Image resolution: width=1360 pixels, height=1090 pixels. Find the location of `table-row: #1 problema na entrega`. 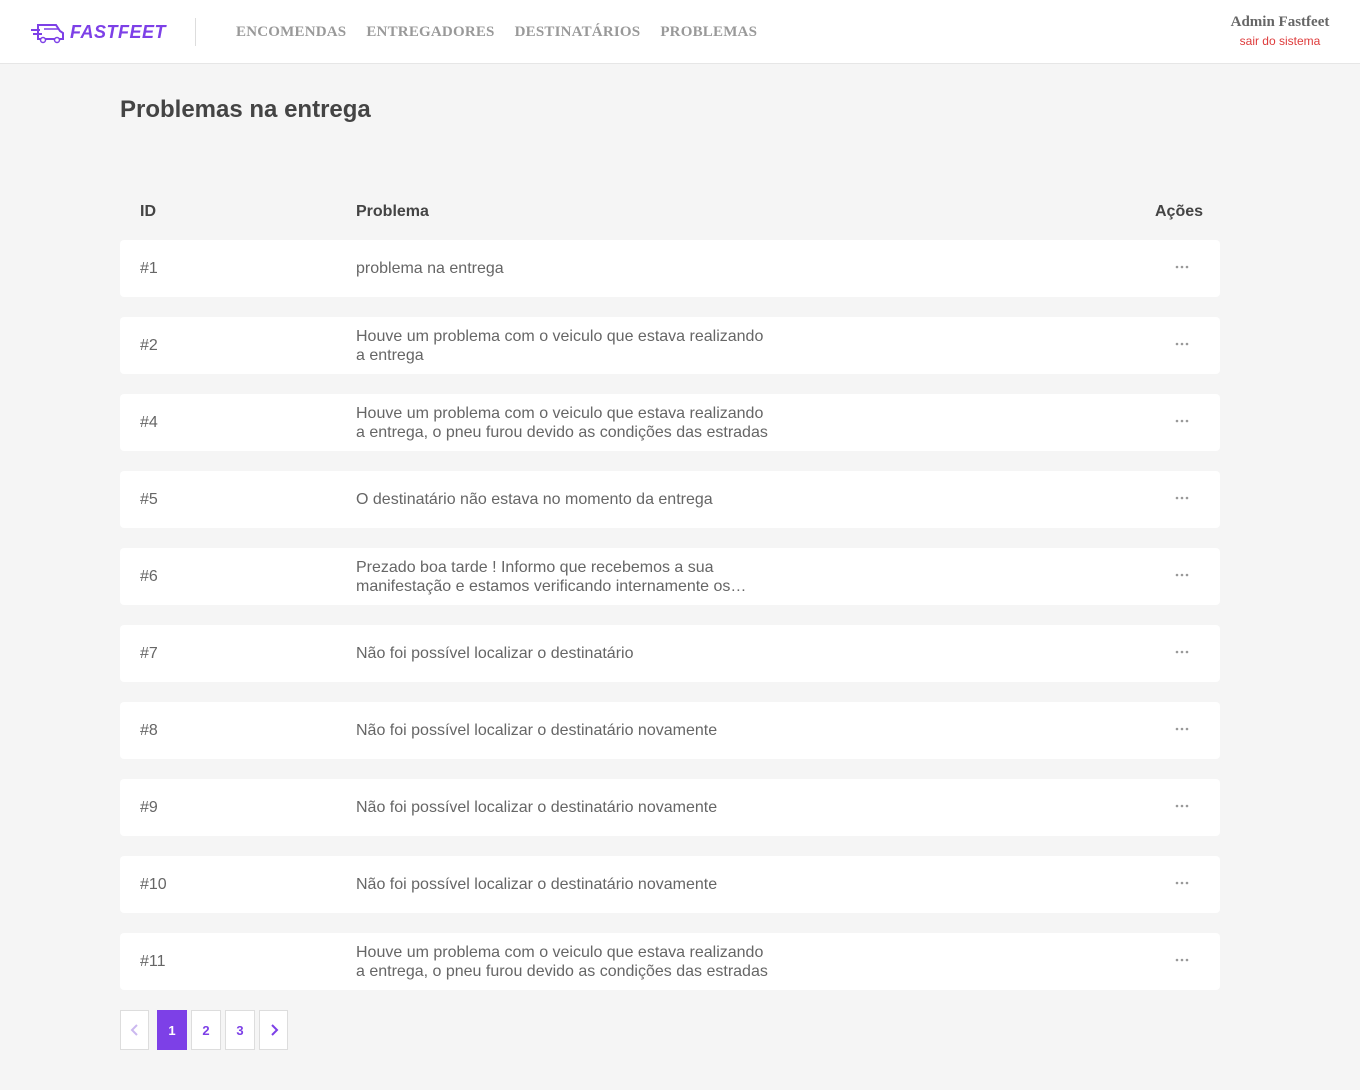

table-row: #1 problema na entrega is located at coordinates (670, 268).